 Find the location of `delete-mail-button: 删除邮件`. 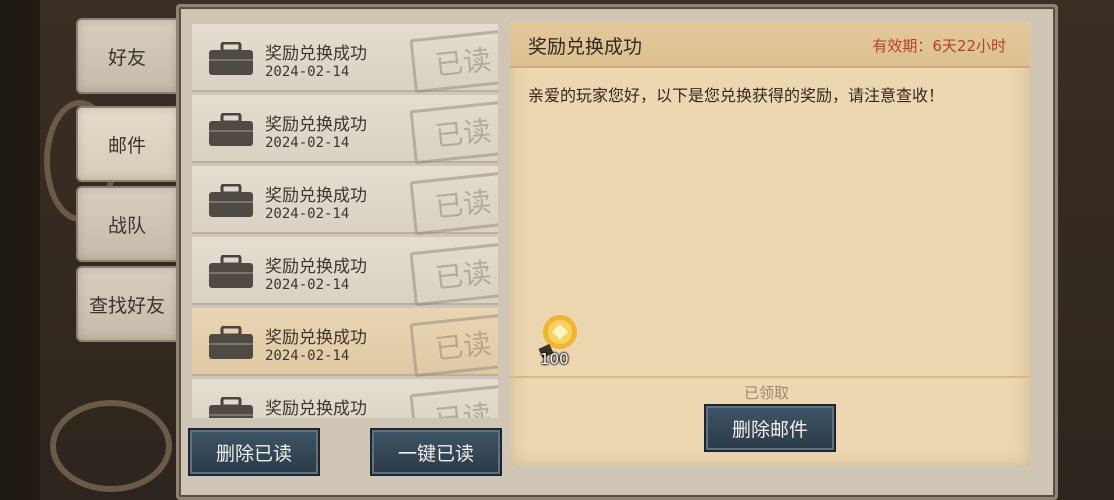

delete-mail-button: 删除邮件 is located at coordinates (770, 428).